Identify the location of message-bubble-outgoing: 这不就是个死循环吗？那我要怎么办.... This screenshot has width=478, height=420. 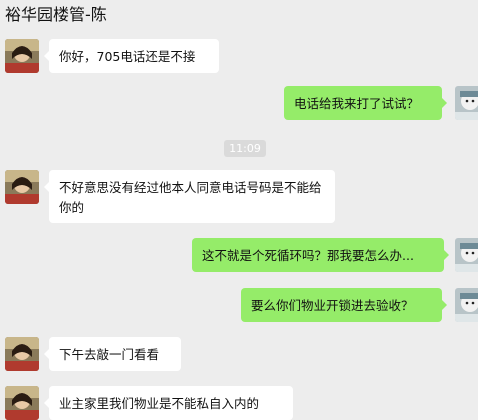
(320, 255).